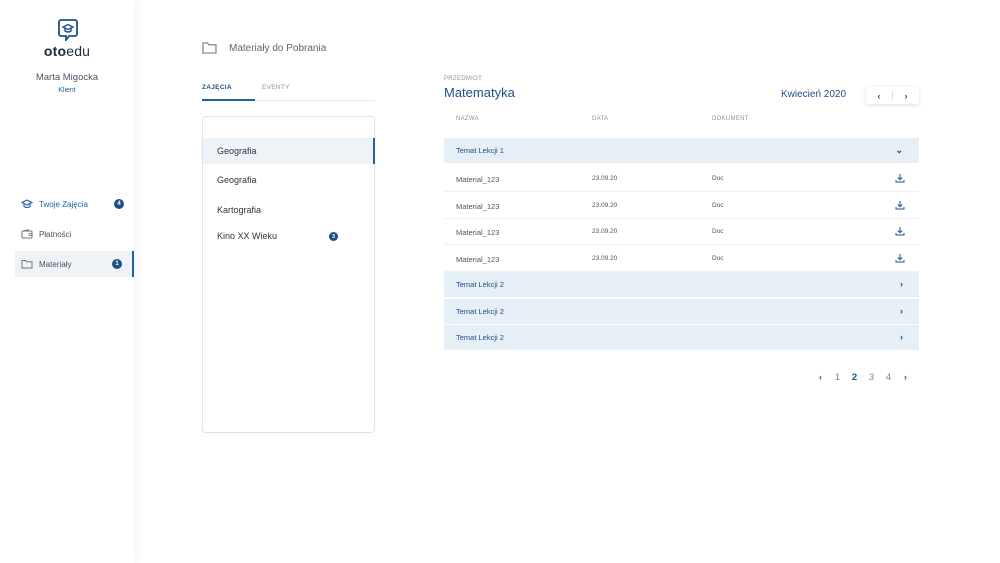  I want to click on prev-month-button: ‹, so click(879, 95).